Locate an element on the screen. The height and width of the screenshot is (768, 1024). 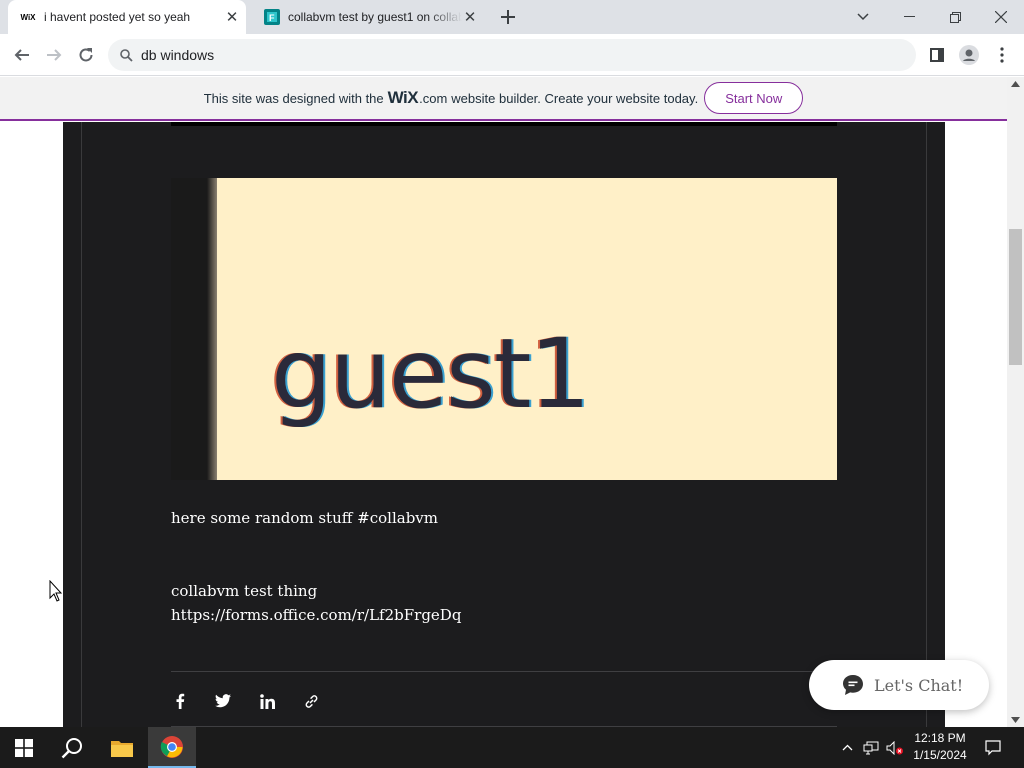
chevron-up-icon is located at coordinates (847, 747).